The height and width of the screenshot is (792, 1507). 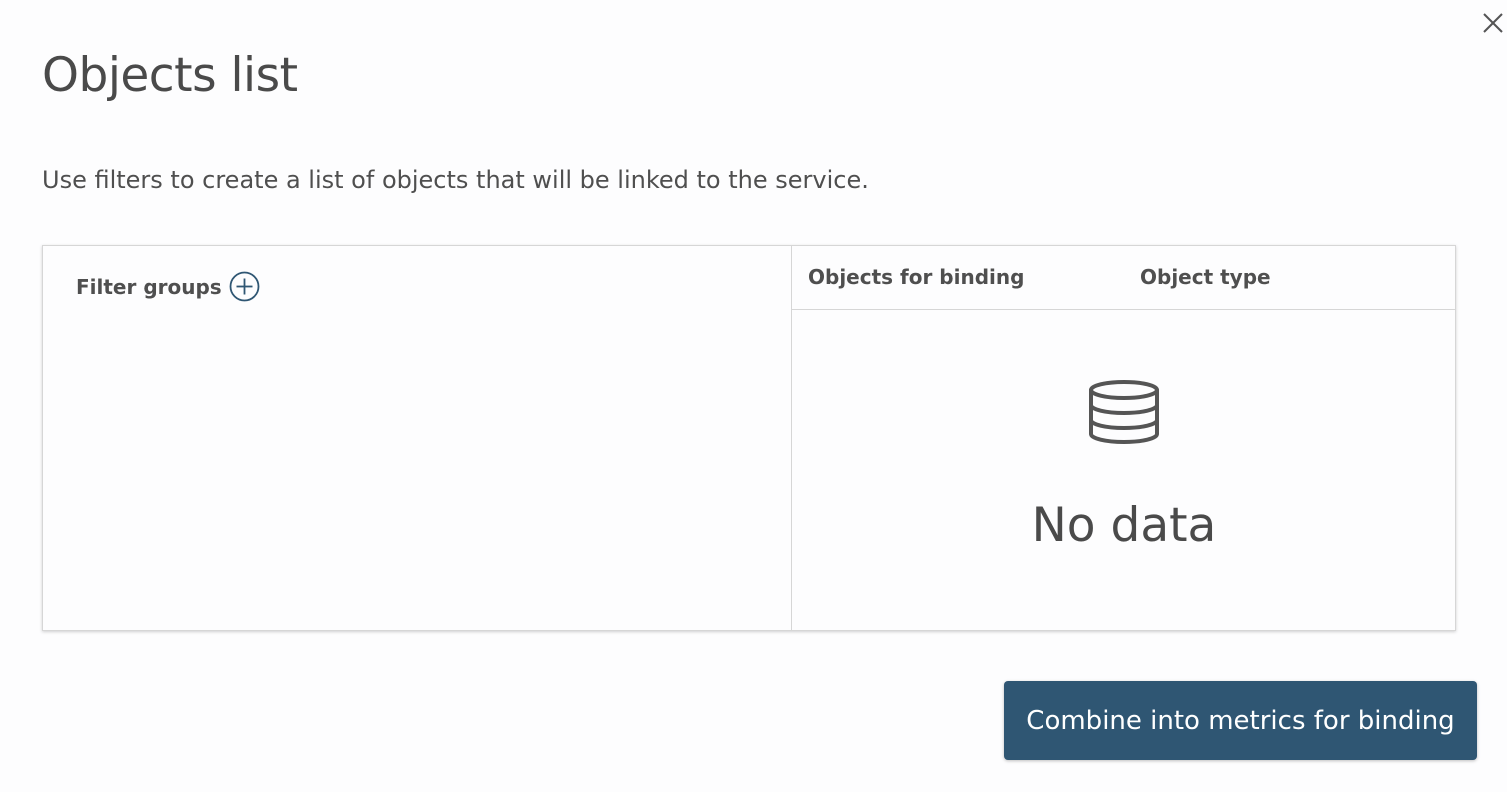 I want to click on database-icon, so click(x=1124, y=412).